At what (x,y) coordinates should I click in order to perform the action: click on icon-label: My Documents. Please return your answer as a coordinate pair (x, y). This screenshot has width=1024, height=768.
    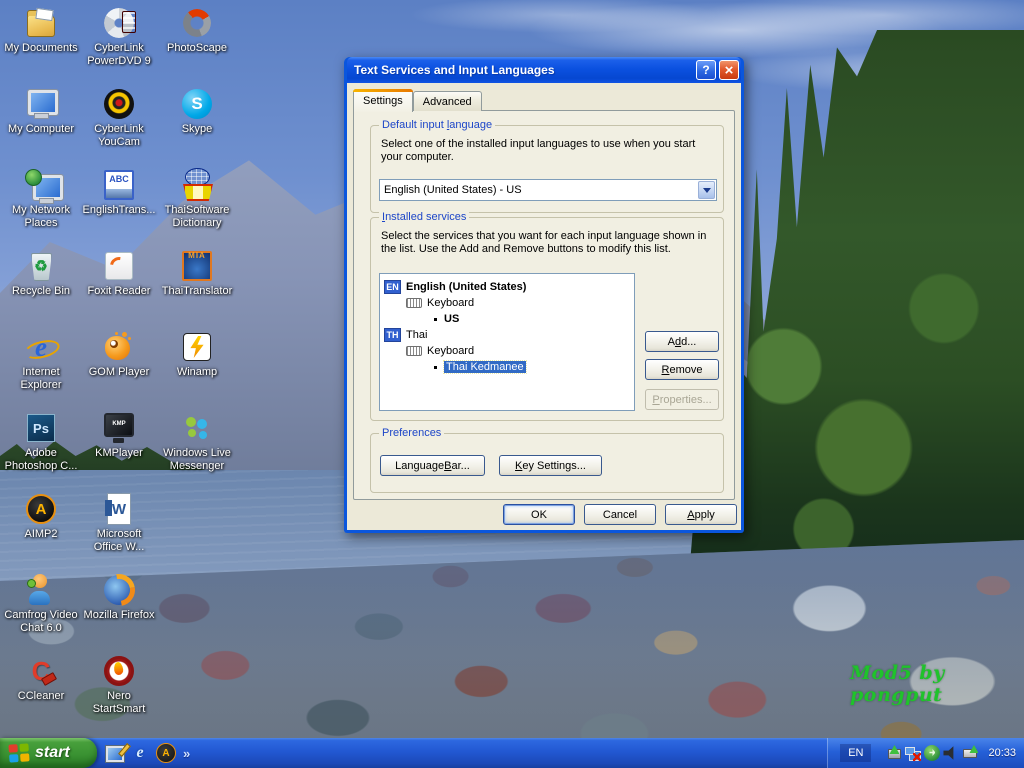
    Looking at the image, I should click on (41, 48).